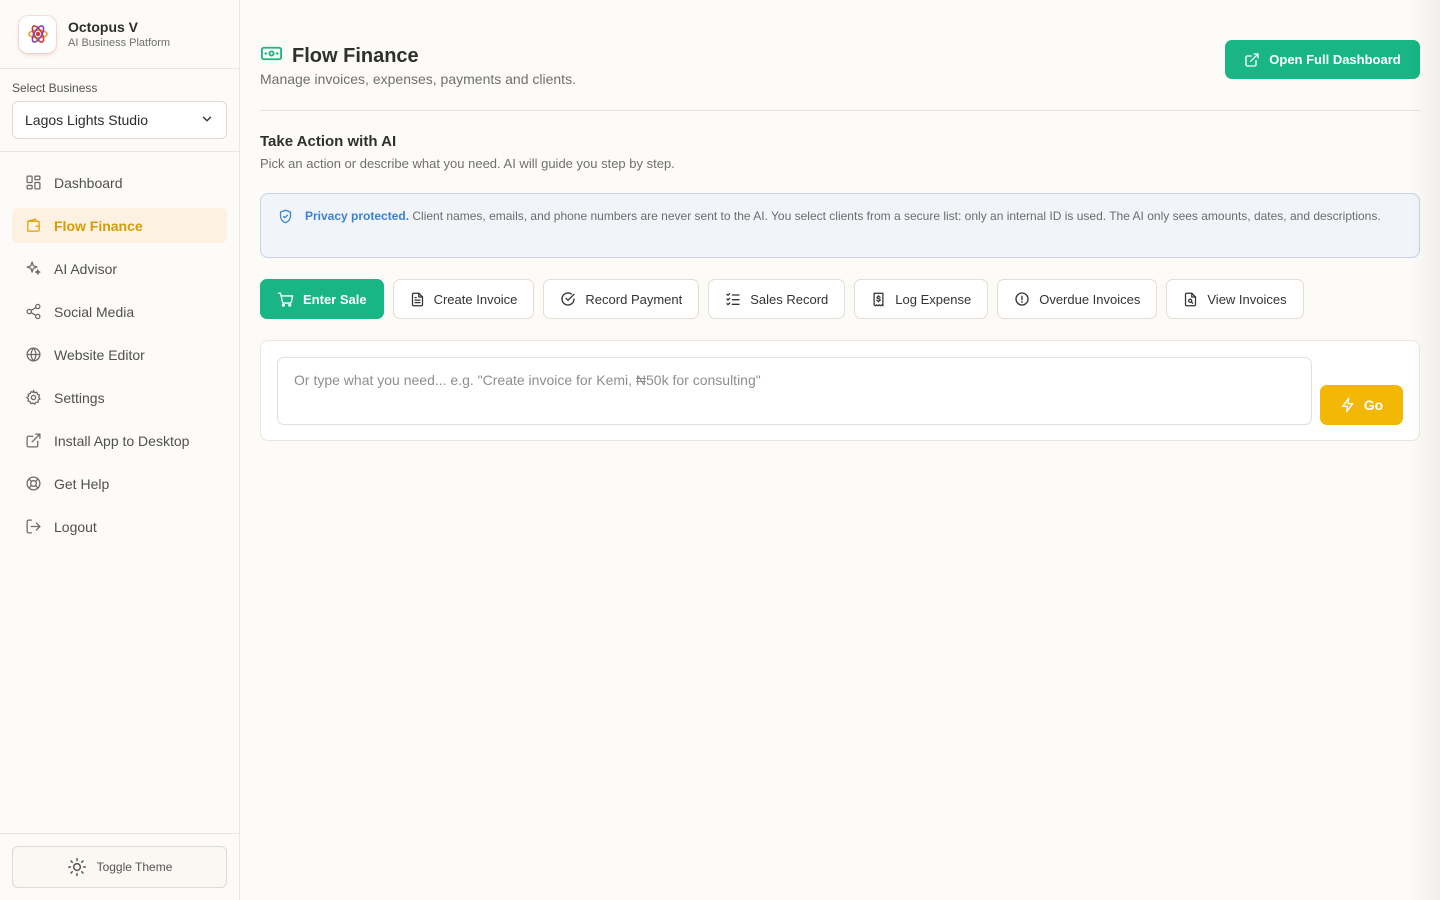  I want to click on receipt-icon, so click(878, 299).